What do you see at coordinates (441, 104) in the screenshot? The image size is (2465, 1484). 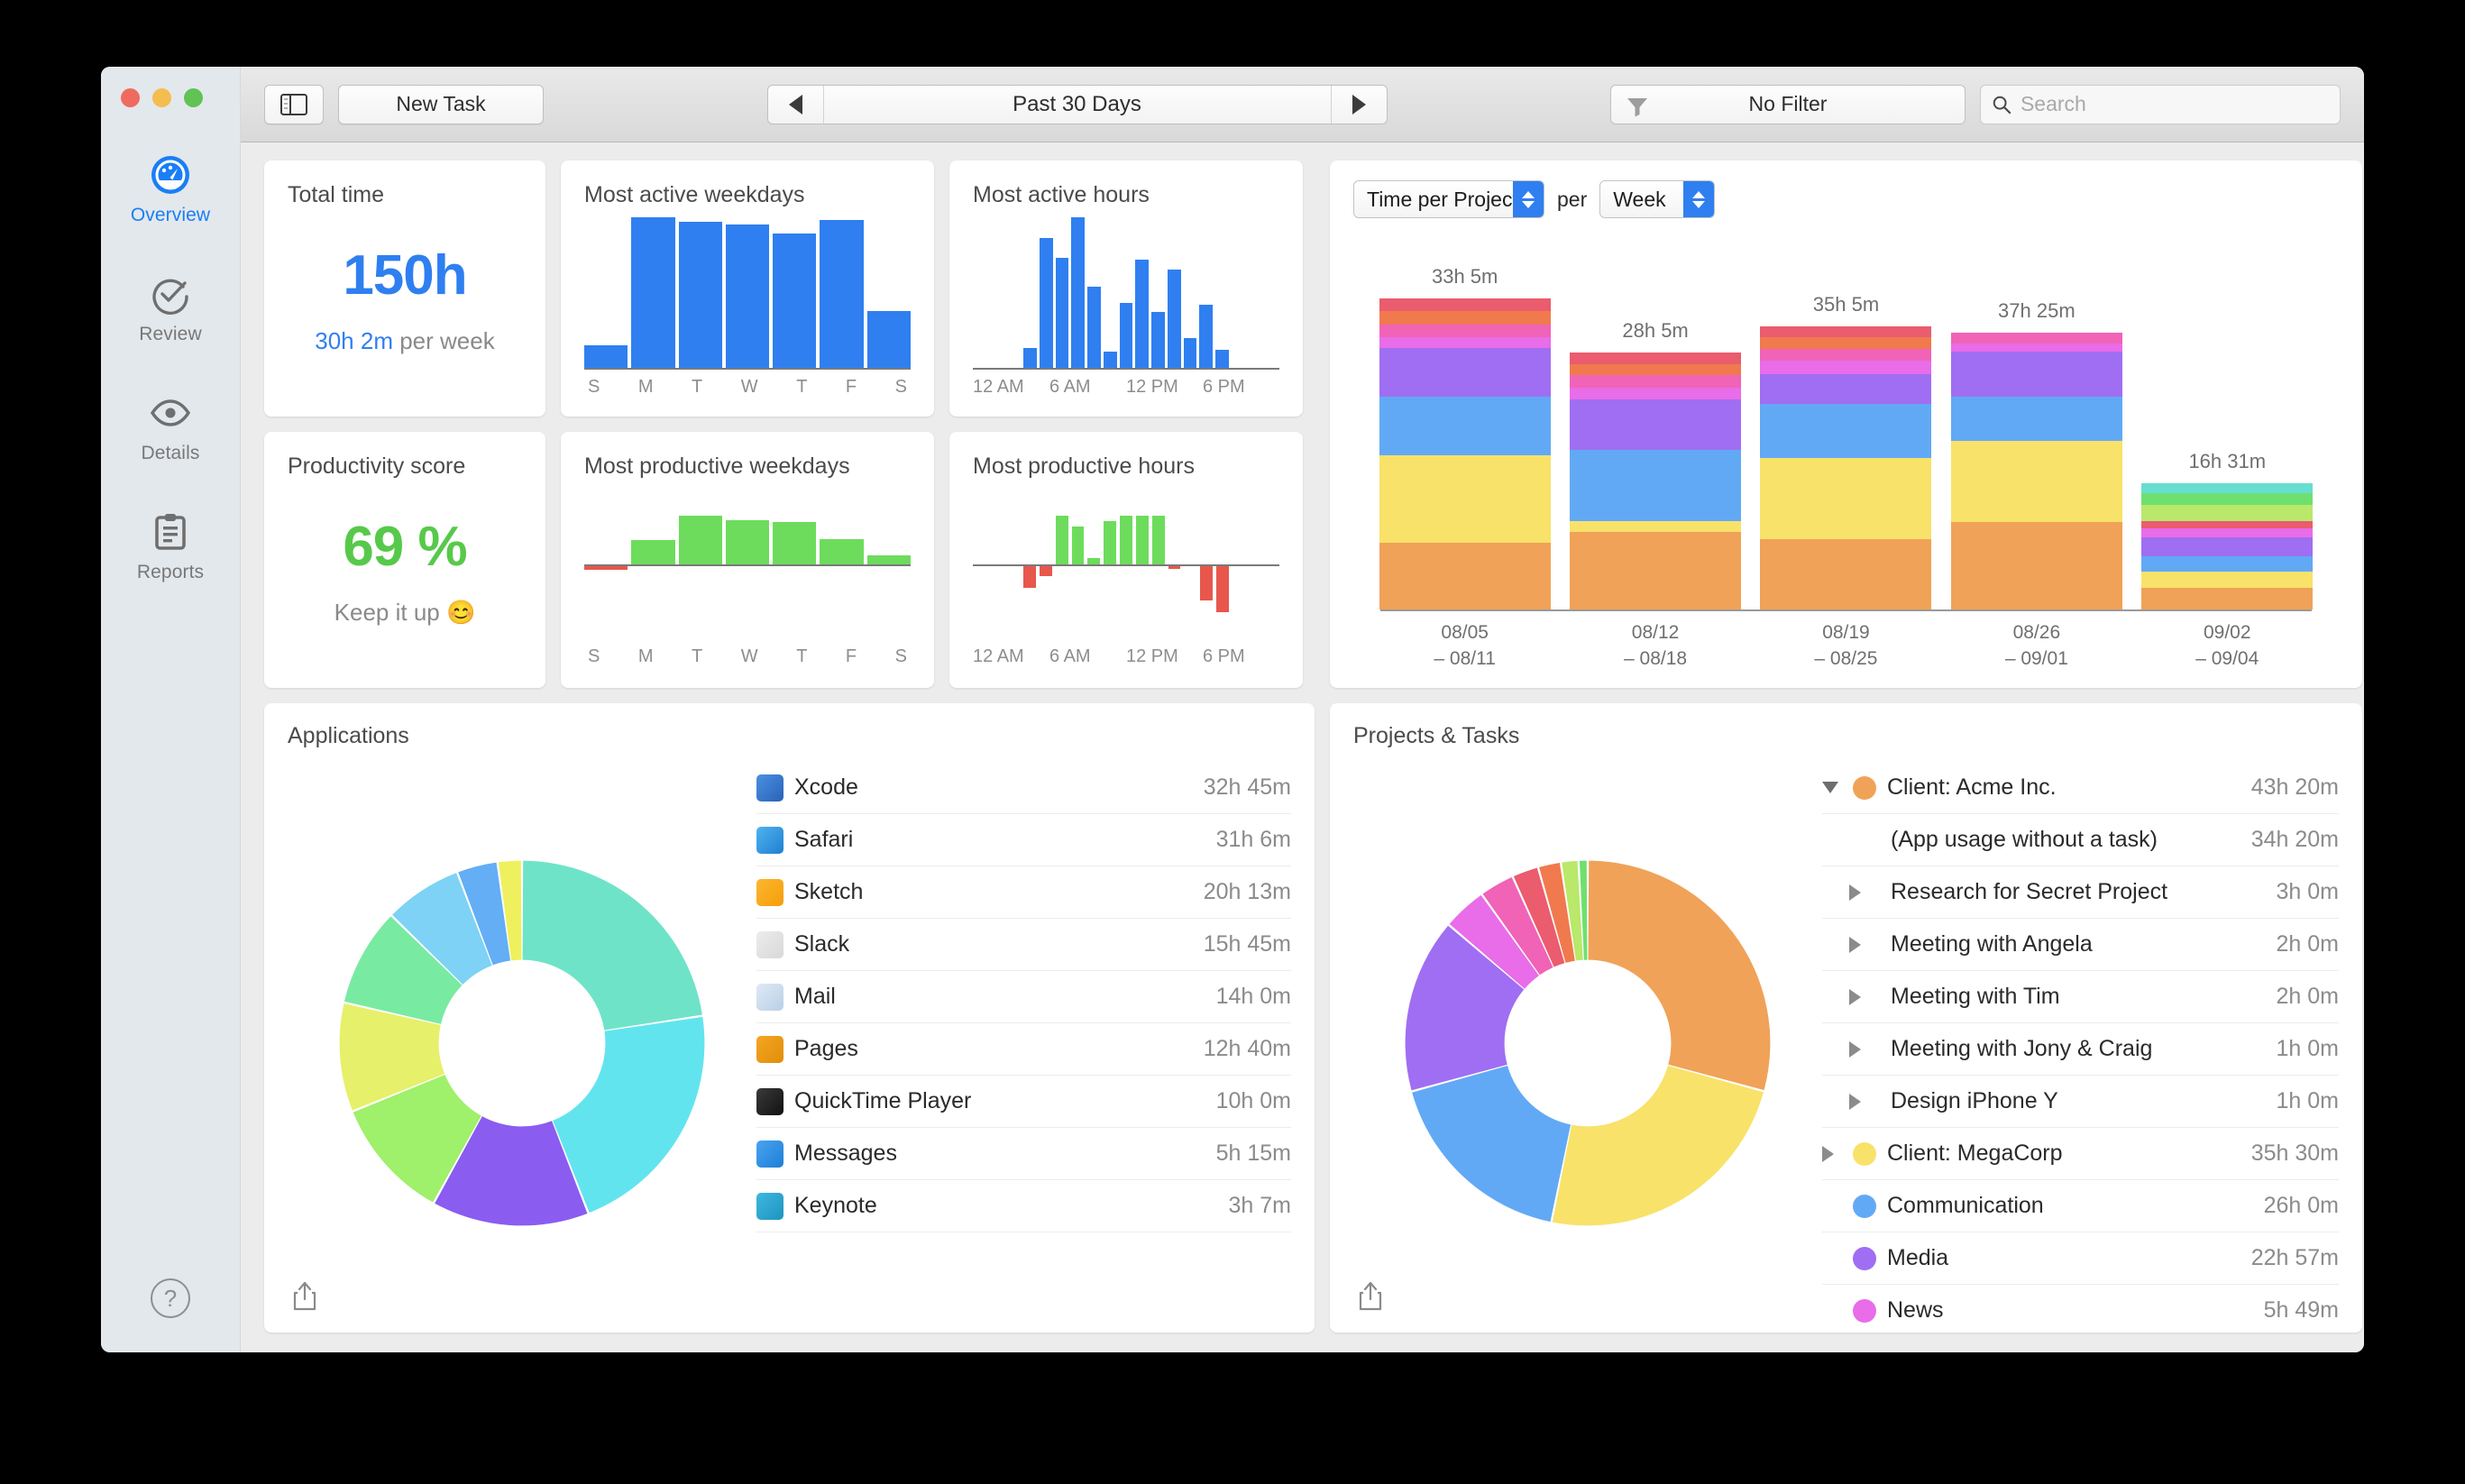 I see `new-task-button: New Task` at bounding box center [441, 104].